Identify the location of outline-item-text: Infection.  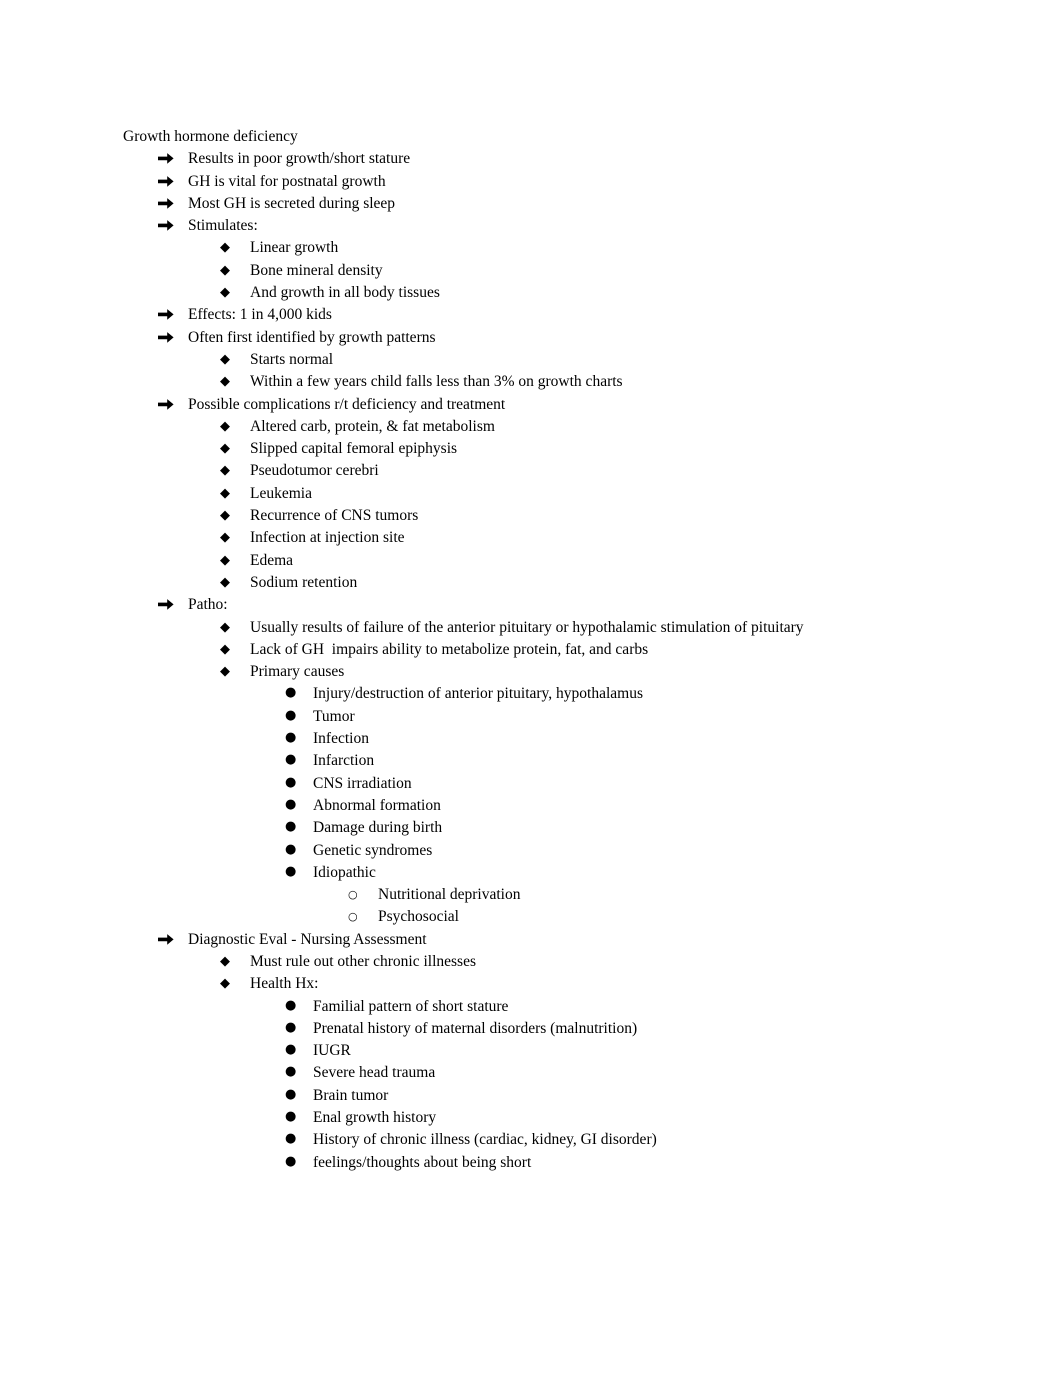
(341, 739).